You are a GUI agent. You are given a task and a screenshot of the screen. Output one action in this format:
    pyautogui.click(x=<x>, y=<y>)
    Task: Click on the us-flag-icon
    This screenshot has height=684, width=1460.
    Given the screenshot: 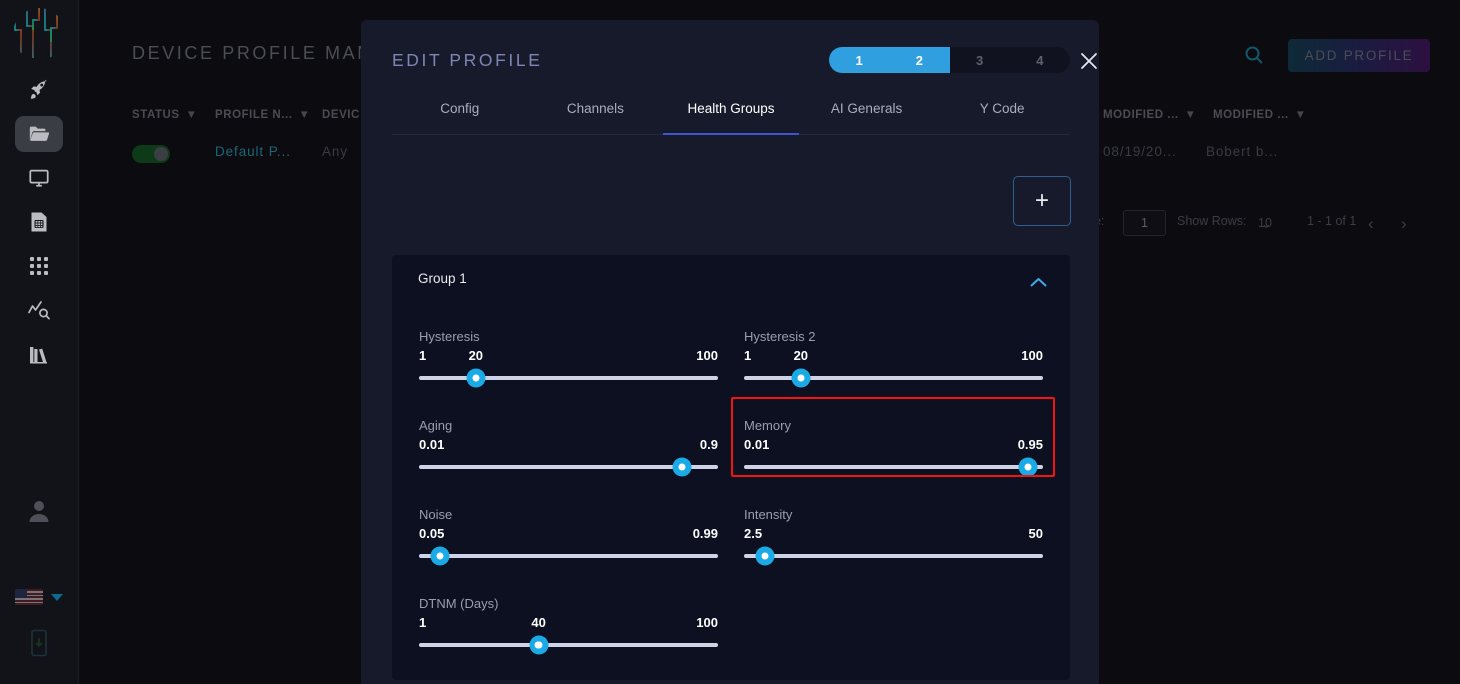 What is the action you would take?
    pyautogui.click(x=29, y=597)
    